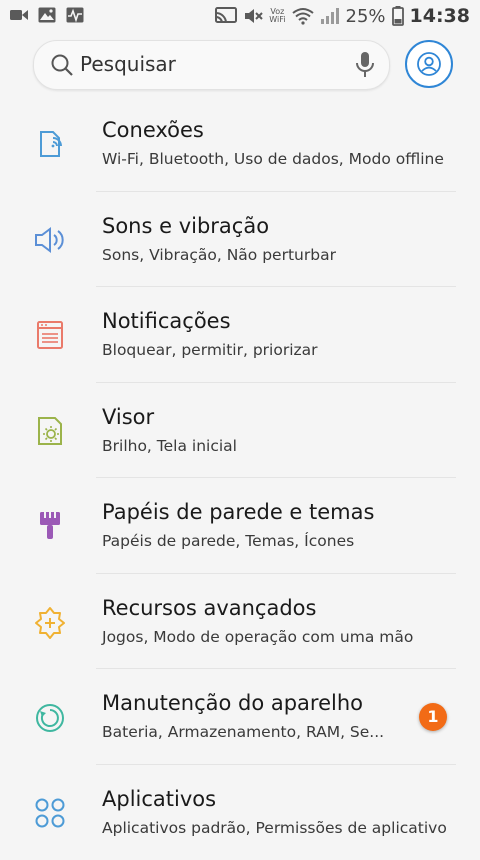 Image resolution: width=480 pixels, height=860 pixels. Describe the element at coordinates (365, 65) in the screenshot. I see `mic-icon` at that location.